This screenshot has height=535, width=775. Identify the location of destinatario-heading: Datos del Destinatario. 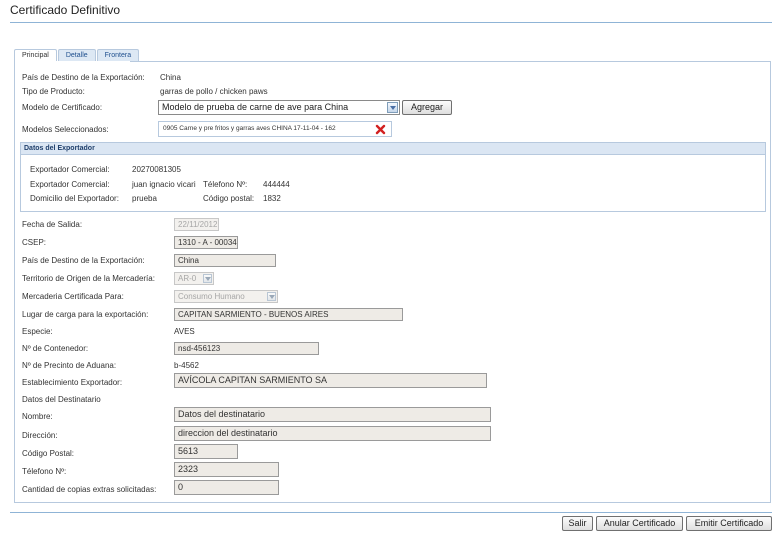
(61, 399).